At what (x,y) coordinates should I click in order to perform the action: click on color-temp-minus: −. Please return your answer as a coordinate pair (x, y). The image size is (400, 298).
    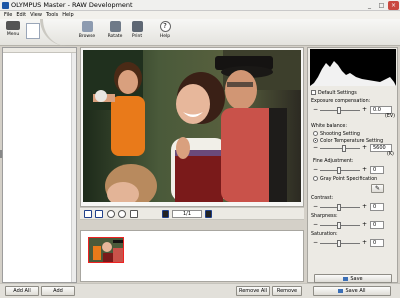
    Looking at the image, I should click on (315, 148).